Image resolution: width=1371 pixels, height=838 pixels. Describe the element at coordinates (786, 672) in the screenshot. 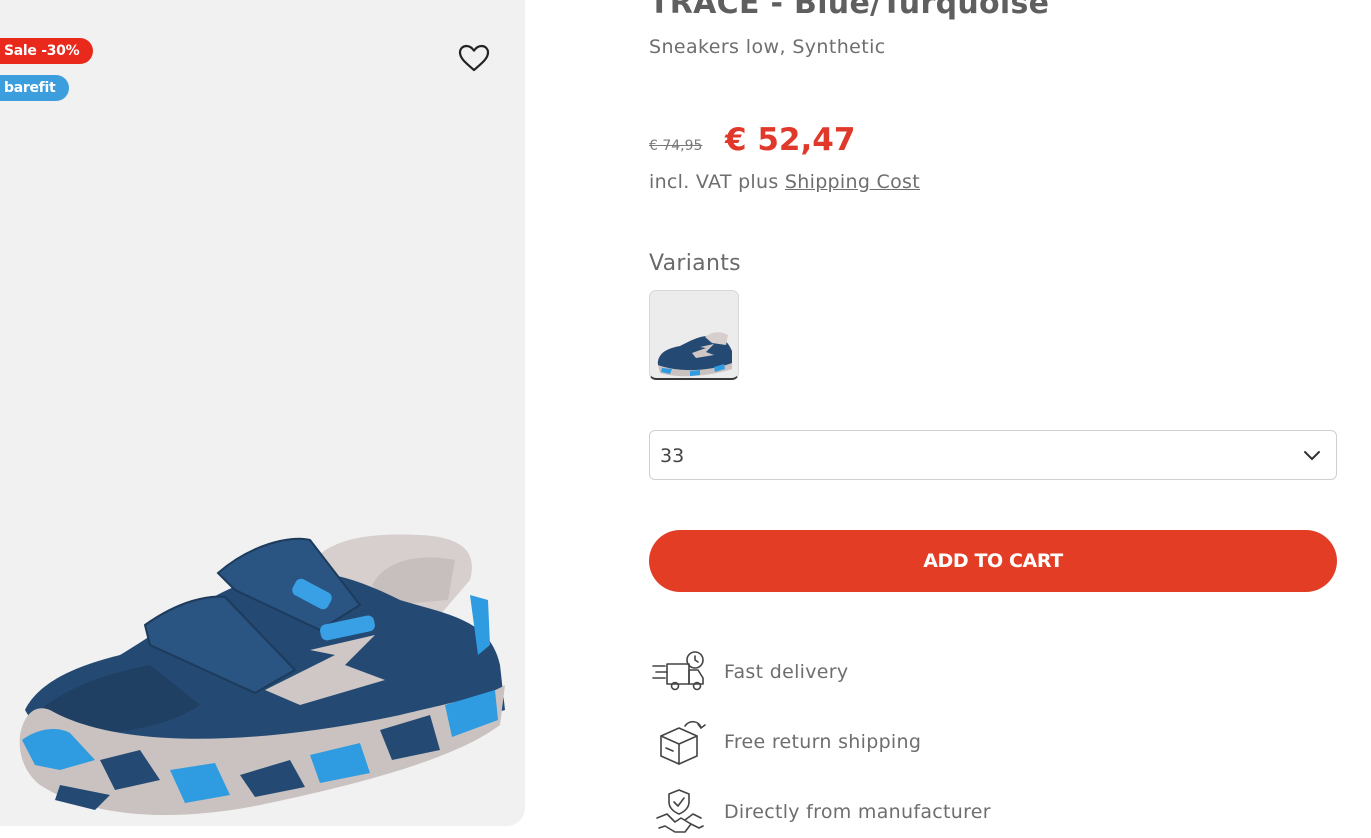

I see `feature-label: Fast delivery` at that location.